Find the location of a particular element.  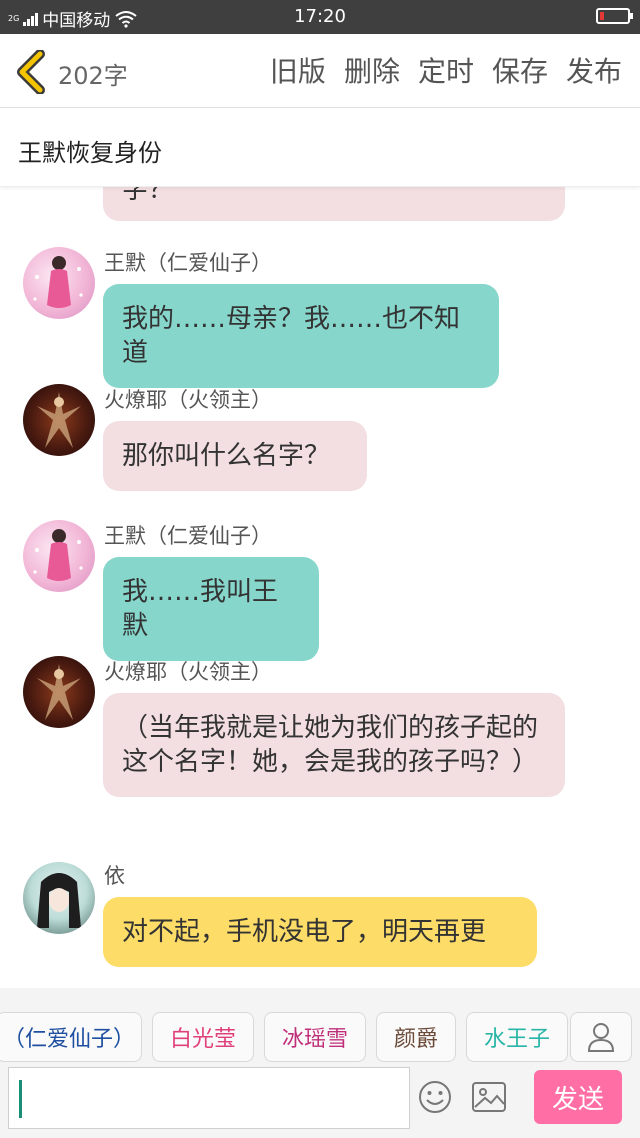

delete-button: 删除 is located at coordinates (372, 70).